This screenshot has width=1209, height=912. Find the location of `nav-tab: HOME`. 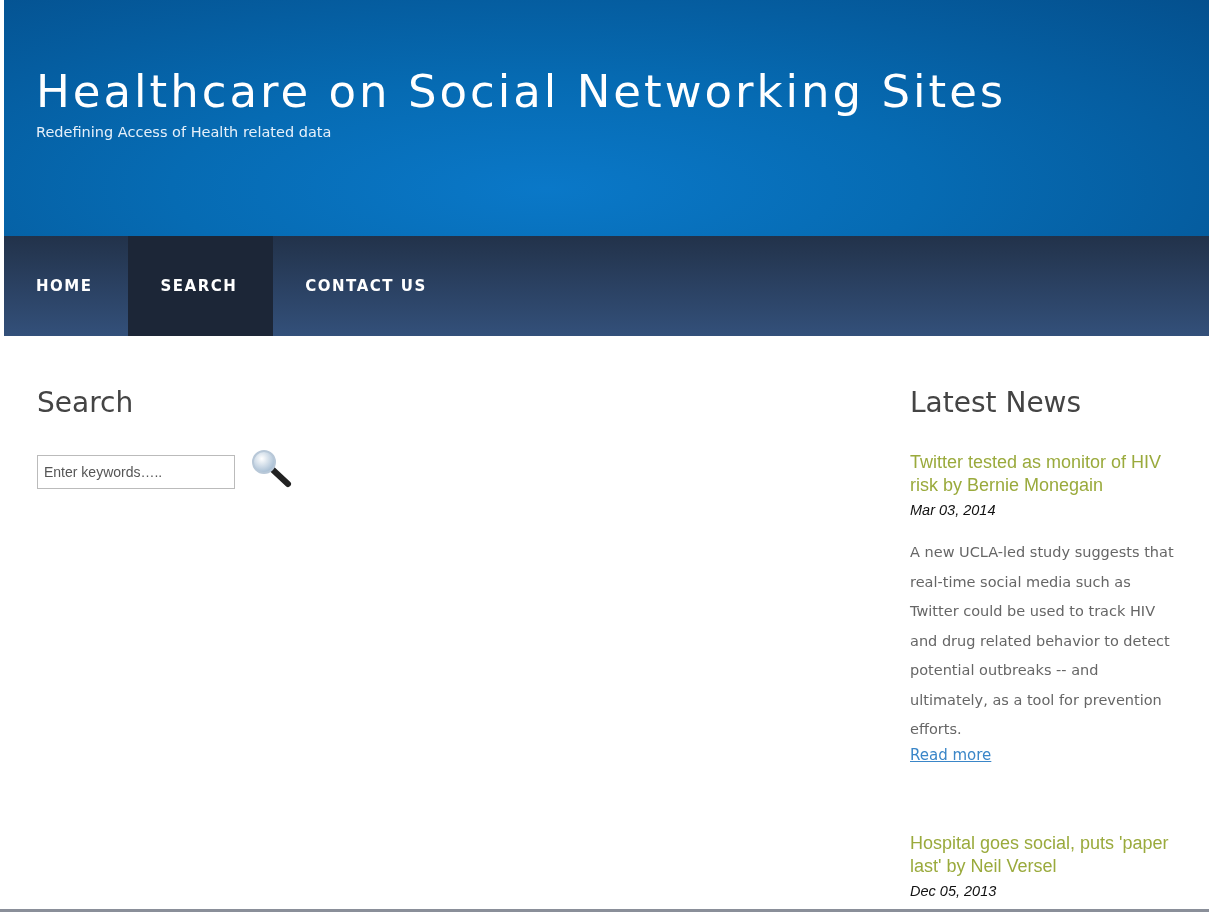

nav-tab: HOME is located at coordinates (66, 286).